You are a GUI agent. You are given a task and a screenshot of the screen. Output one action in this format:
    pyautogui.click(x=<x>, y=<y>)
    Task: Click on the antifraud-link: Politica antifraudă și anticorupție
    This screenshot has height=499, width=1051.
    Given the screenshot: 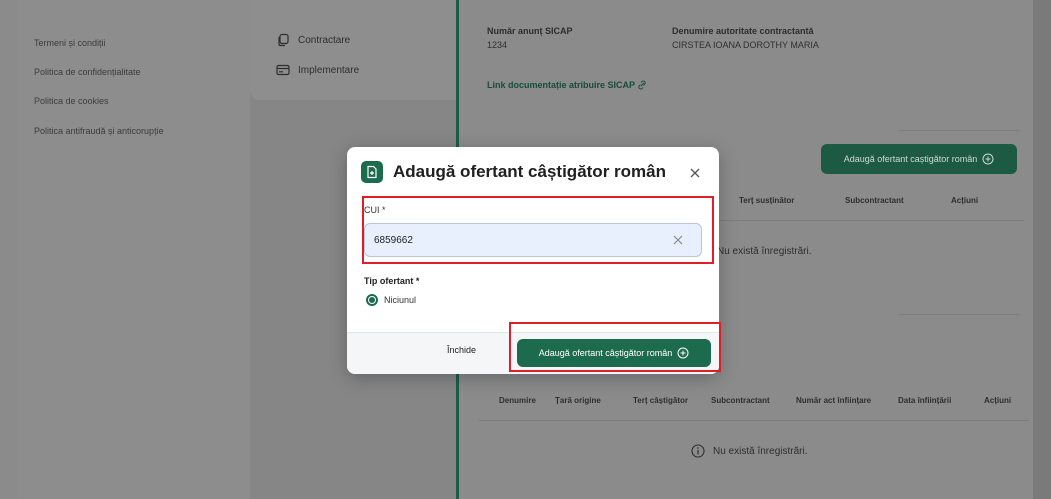 What is the action you would take?
    pyautogui.click(x=99, y=131)
    